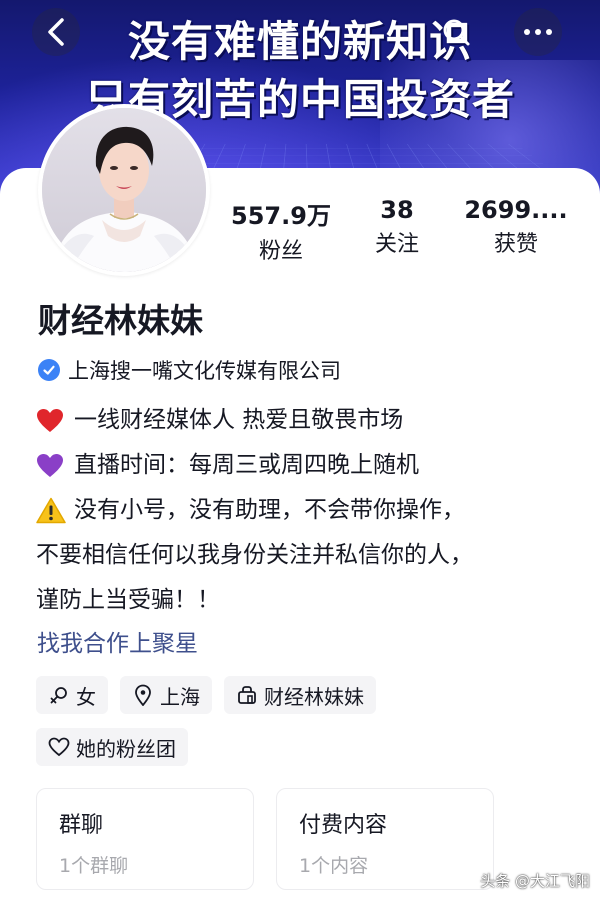 This screenshot has width=600, height=901. Describe the element at coordinates (128, 600) in the screenshot. I see `bio-text: 谨防上当受骗！！` at that location.